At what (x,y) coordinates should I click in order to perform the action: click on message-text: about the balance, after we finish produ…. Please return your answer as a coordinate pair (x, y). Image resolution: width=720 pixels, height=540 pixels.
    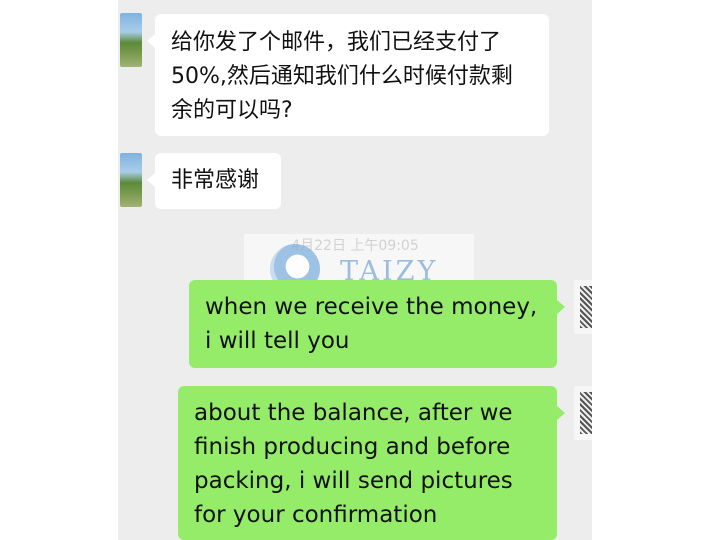
    Looking at the image, I should click on (353, 464).